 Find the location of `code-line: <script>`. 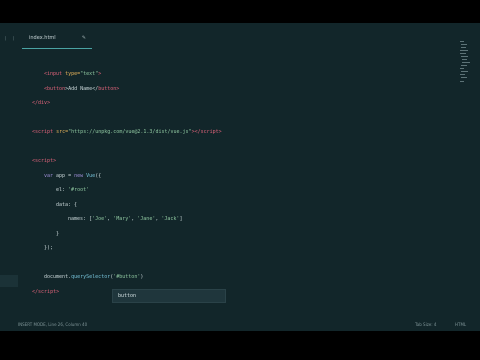

code-line: <script> is located at coordinates (44, 161).